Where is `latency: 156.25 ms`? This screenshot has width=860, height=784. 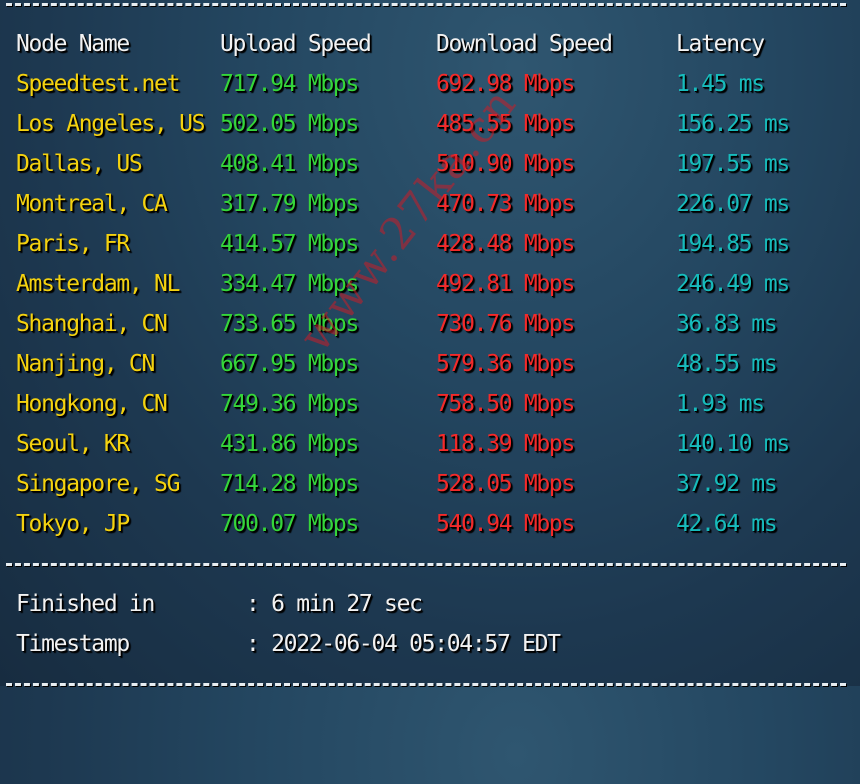 latency: 156.25 ms is located at coordinates (733, 124).